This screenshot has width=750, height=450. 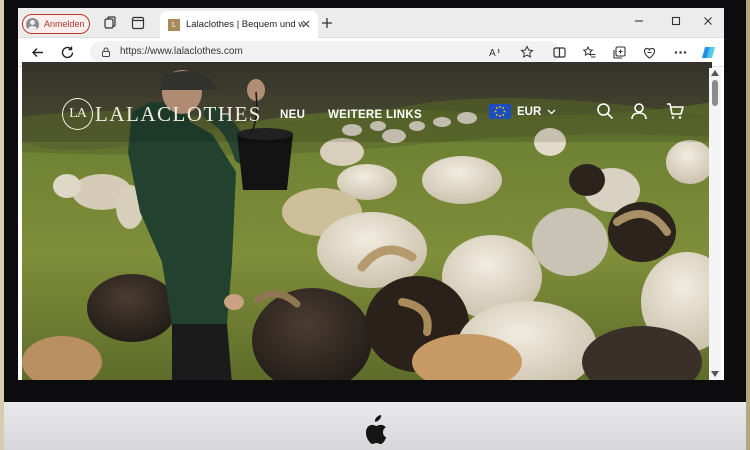 I want to click on address-bar: https://www.lalaclothes.com A, so click(x=325, y=52).